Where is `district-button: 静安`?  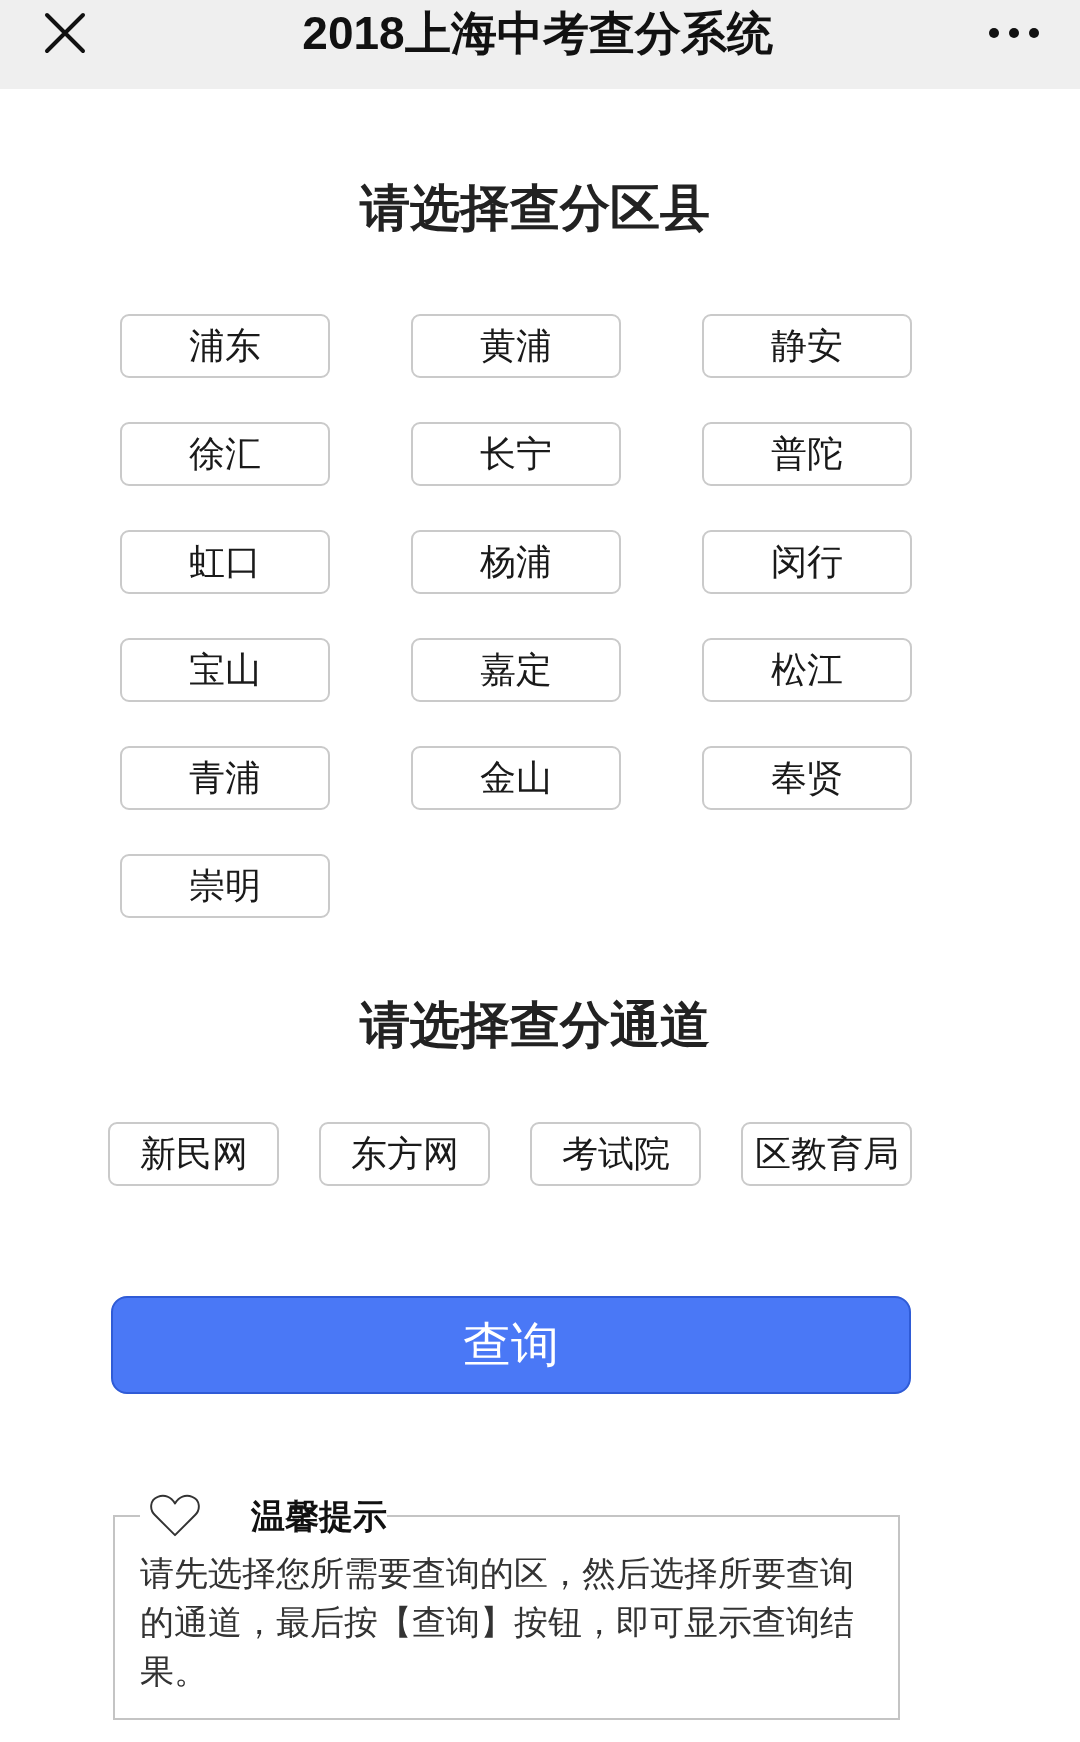 district-button: 静安 is located at coordinates (807, 346).